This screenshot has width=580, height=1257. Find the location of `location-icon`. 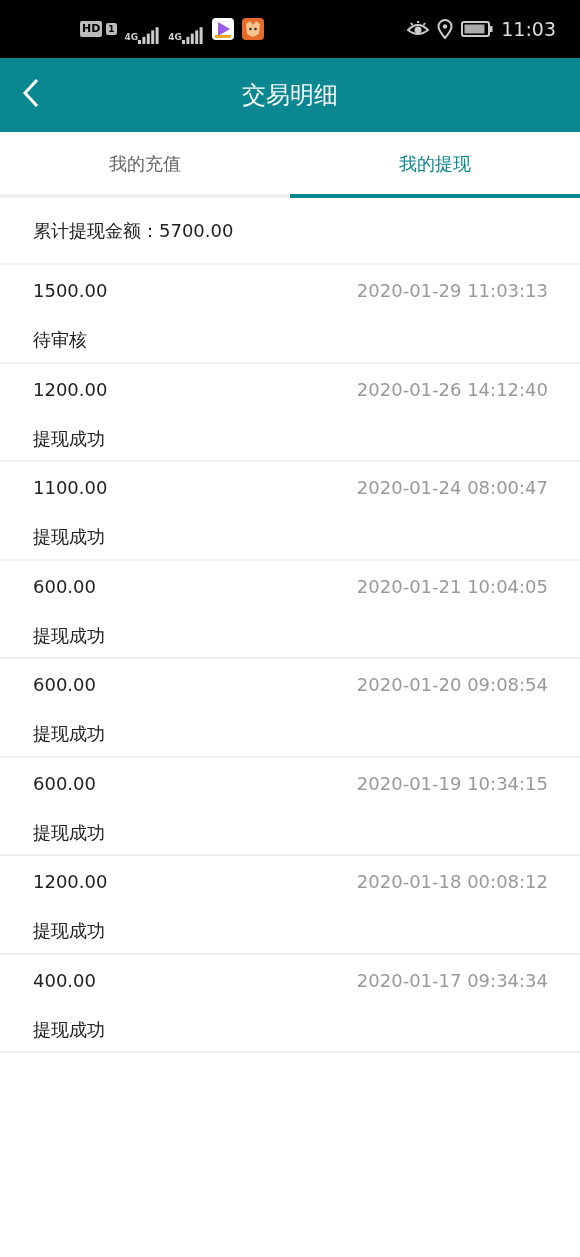

location-icon is located at coordinates (445, 29).